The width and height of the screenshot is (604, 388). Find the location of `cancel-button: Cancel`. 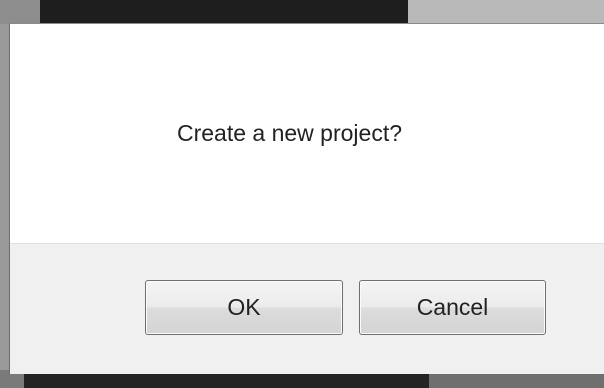

cancel-button: Cancel is located at coordinates (452, 307).